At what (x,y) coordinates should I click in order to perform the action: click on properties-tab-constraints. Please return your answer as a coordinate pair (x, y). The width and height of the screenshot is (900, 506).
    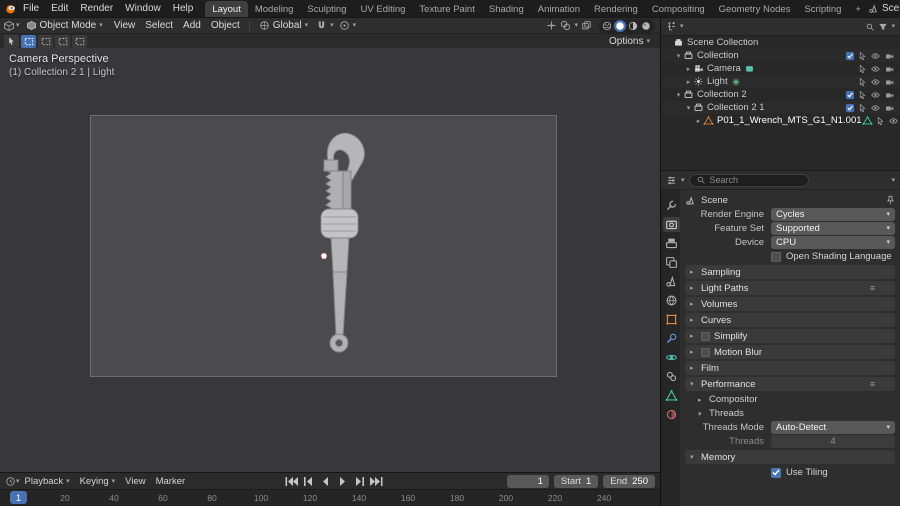
    Looking at the image, I should click on (671, 376).